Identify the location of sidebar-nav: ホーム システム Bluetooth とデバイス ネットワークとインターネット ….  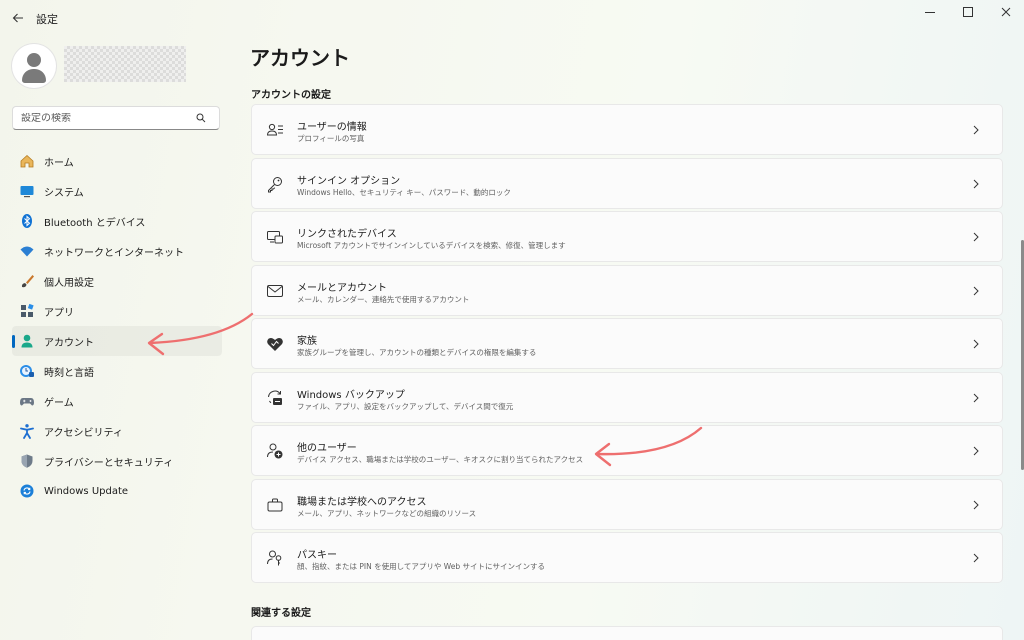
(117, 326).